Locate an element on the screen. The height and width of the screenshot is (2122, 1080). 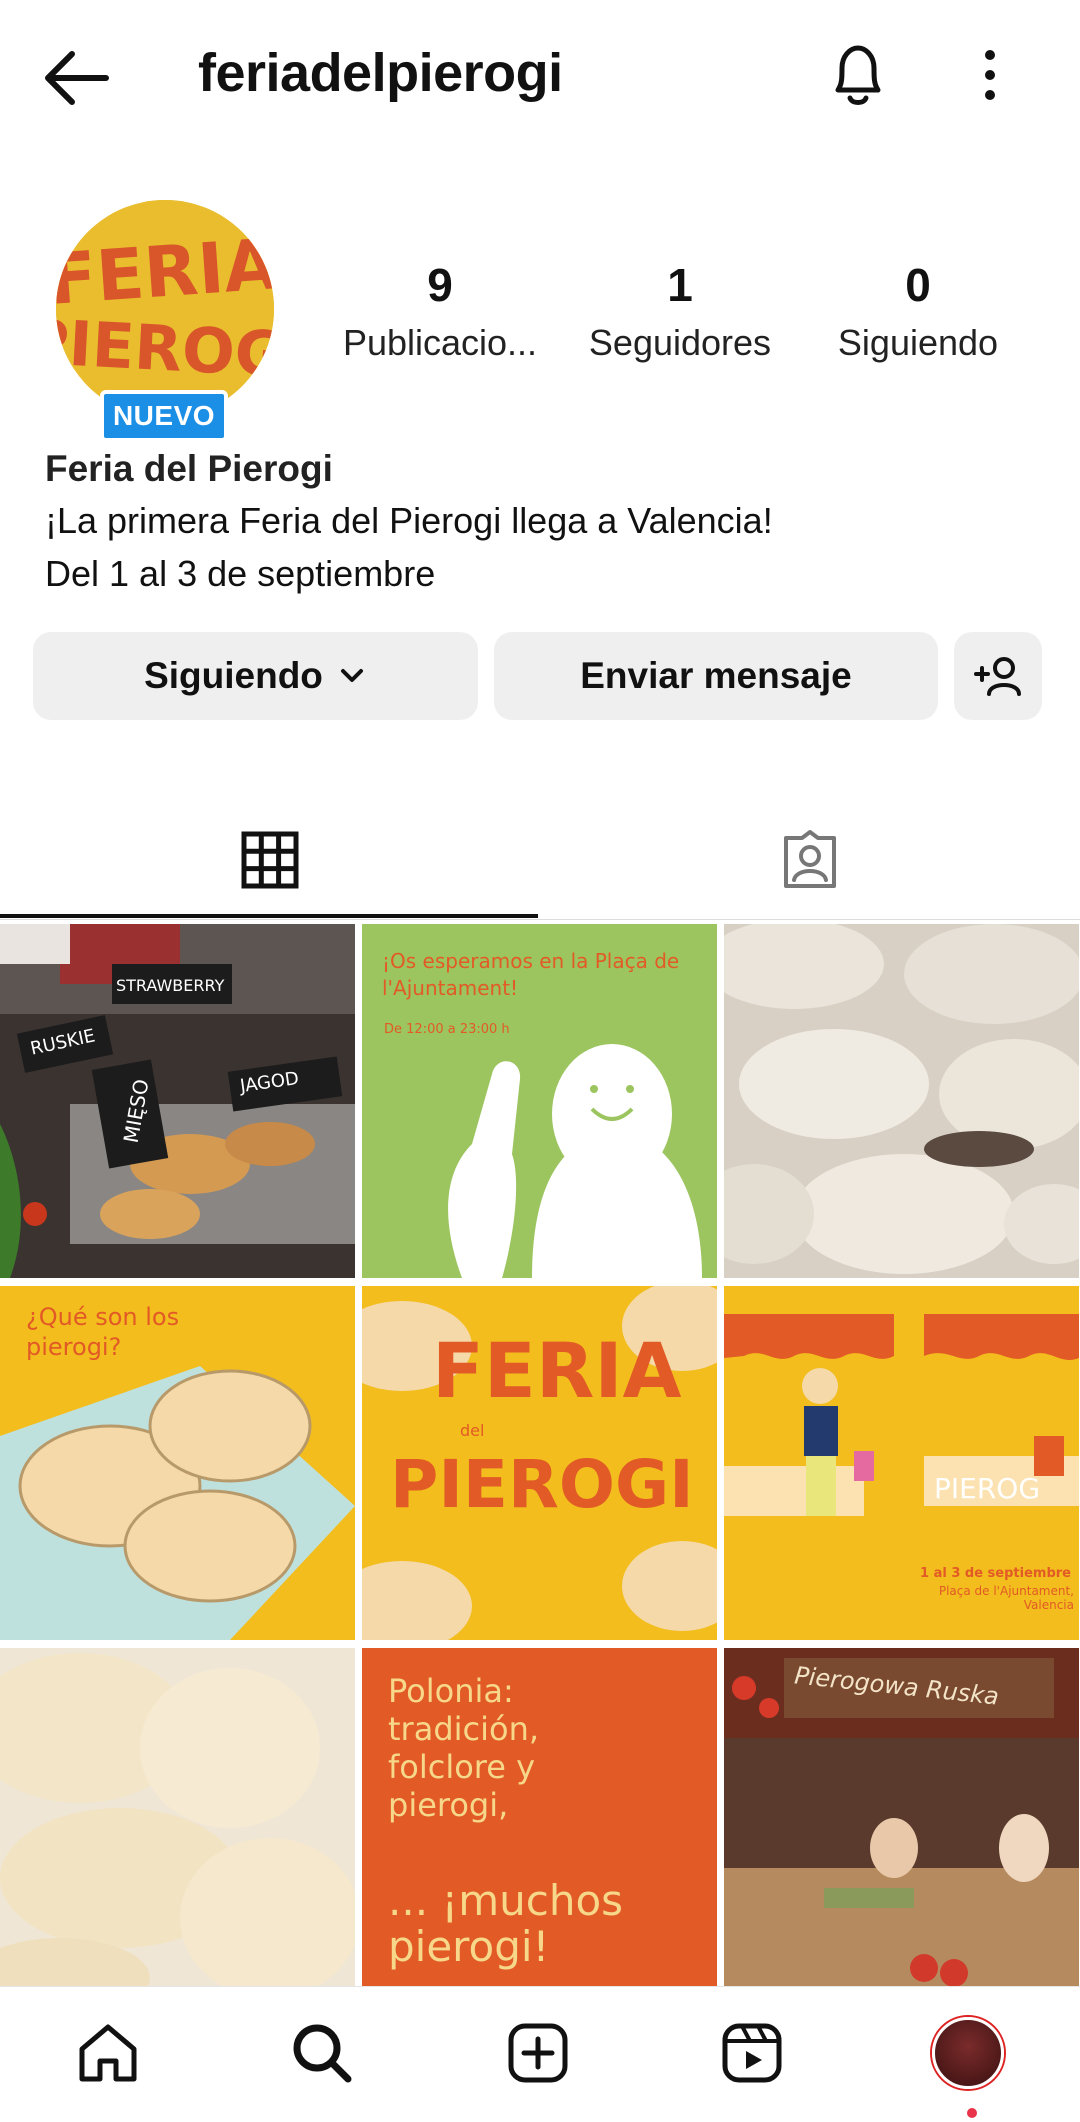
post-1: STRAWBERRY RUSKIE MIĘSO JAGOD is located at coordinates (177, 1101).